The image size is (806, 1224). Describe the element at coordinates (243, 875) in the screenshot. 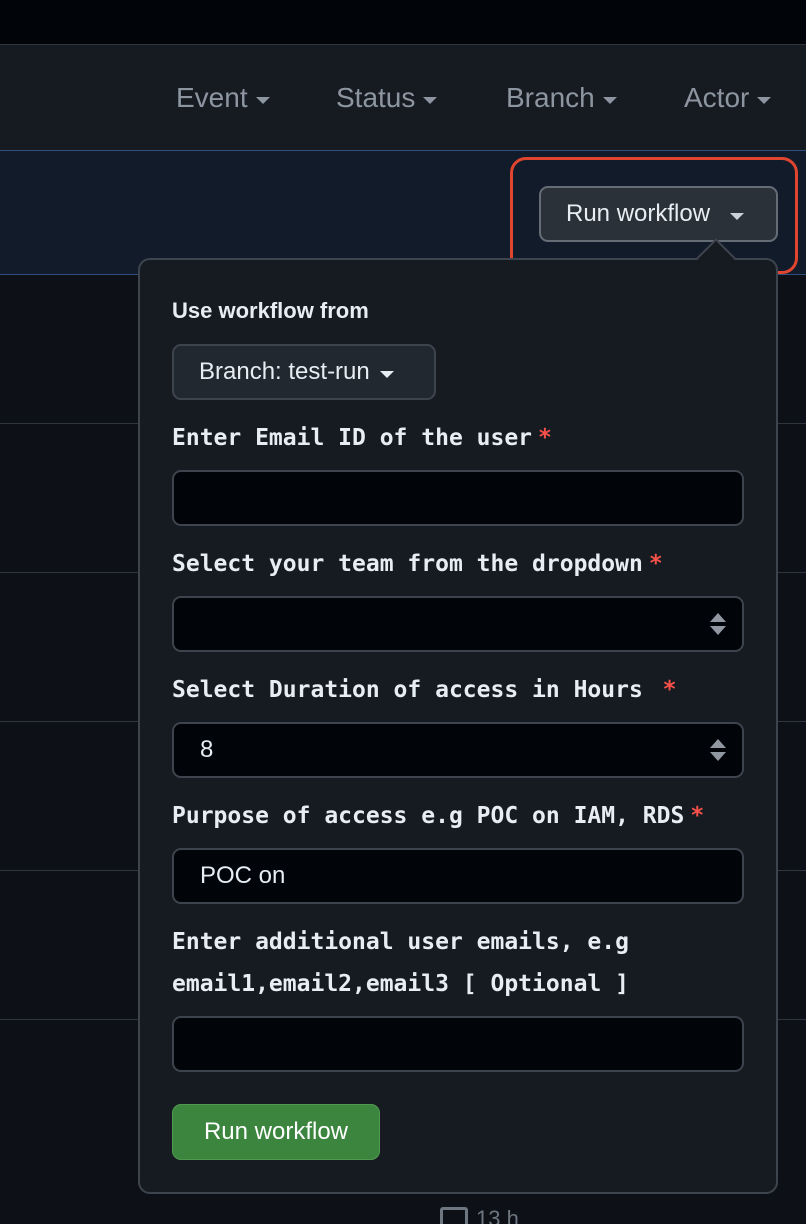

I see `purpose-field-value: POC on` at that location.